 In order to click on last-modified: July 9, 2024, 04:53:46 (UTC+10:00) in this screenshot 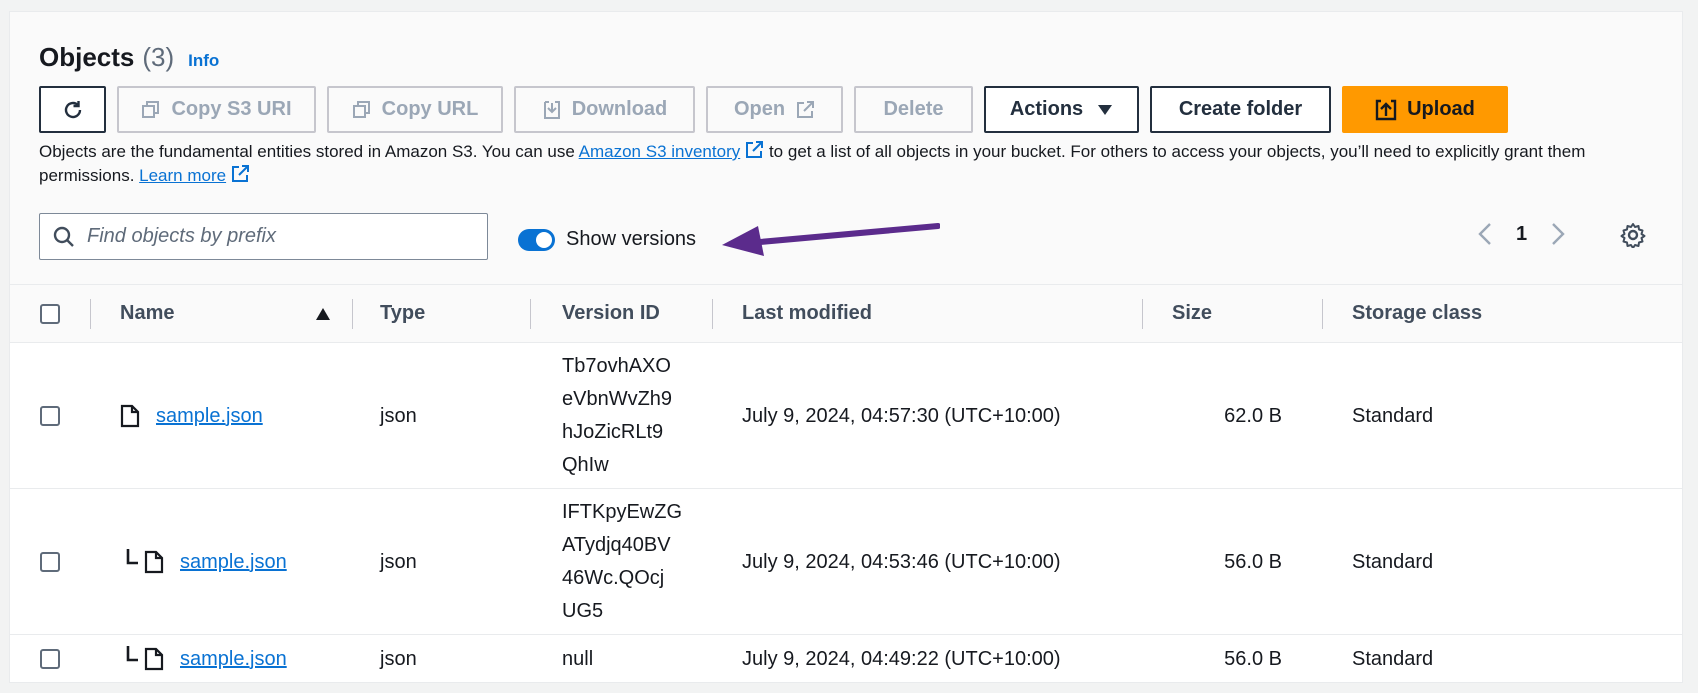, I will do `click(901, 561)`.